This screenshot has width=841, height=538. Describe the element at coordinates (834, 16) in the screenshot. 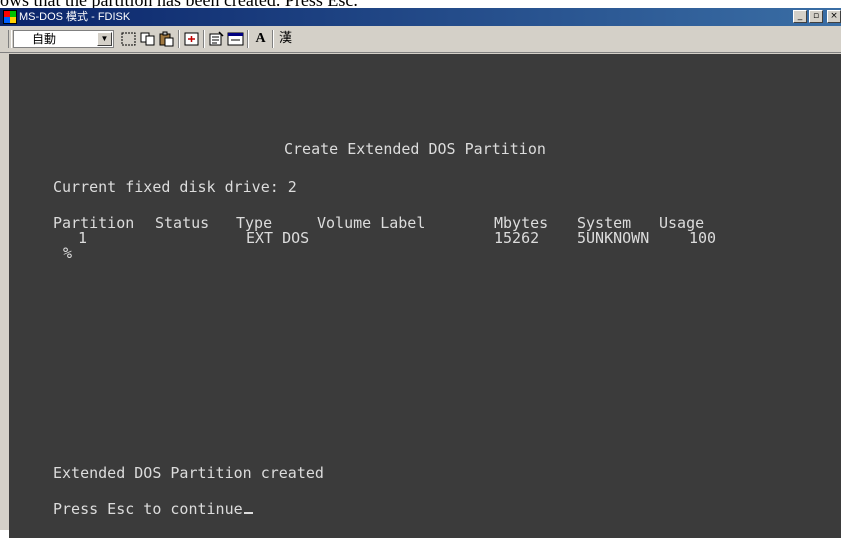

I see `close-button: ×` at that location.